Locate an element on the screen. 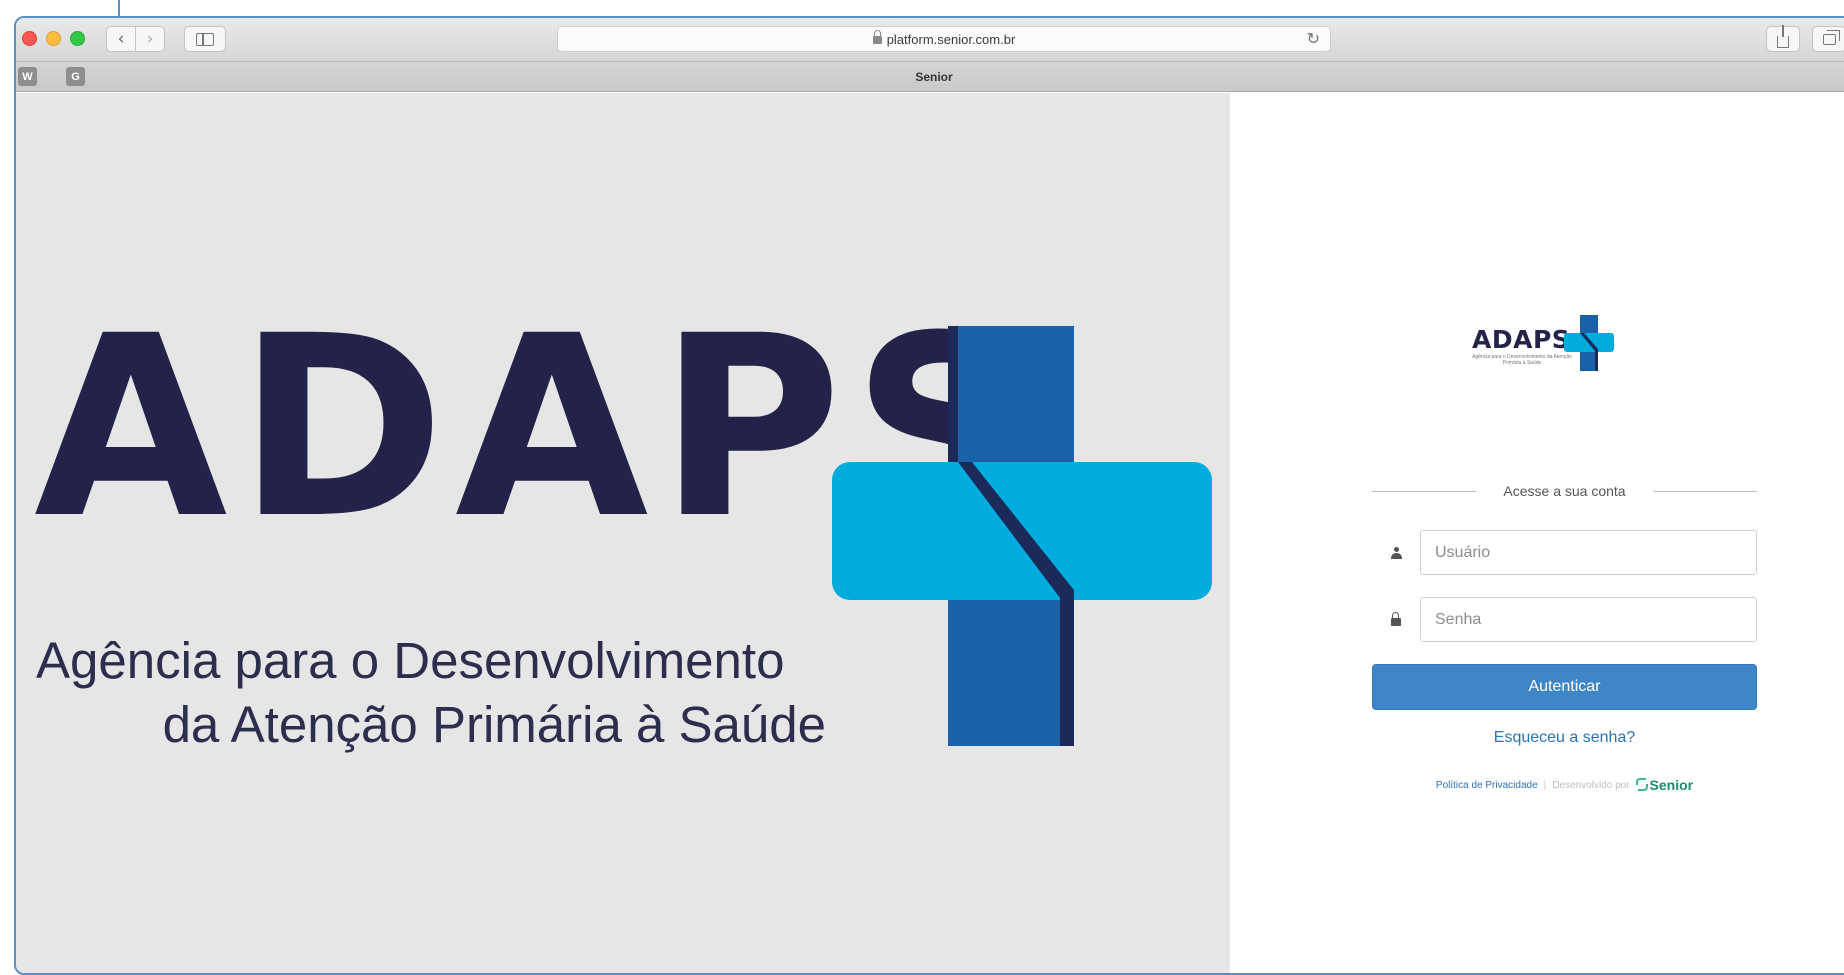 The width and height of the screenshot is (1844, 975). chevron-left-icon: ‹ is located at coordinates (121, 39).